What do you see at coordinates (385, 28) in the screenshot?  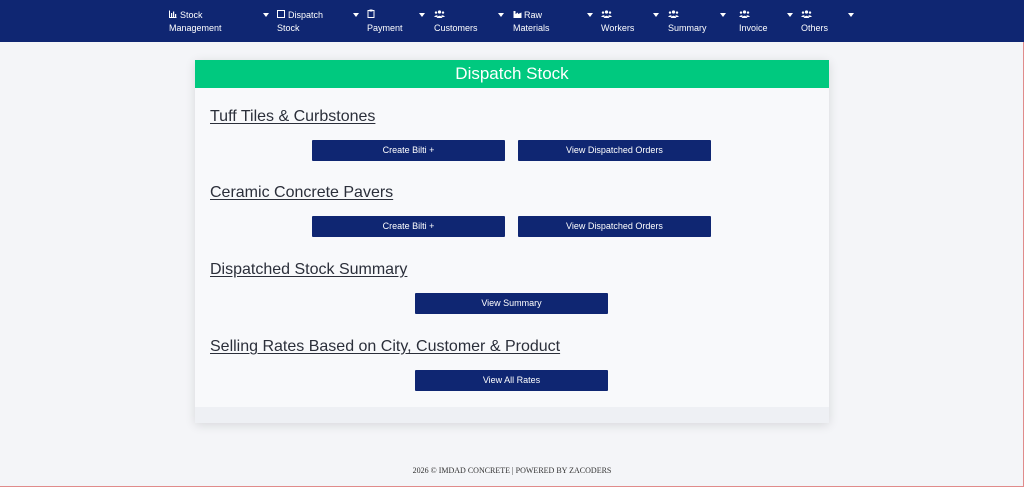 I see `nav-payment-label: Payment` at bounding box center [385, 28].